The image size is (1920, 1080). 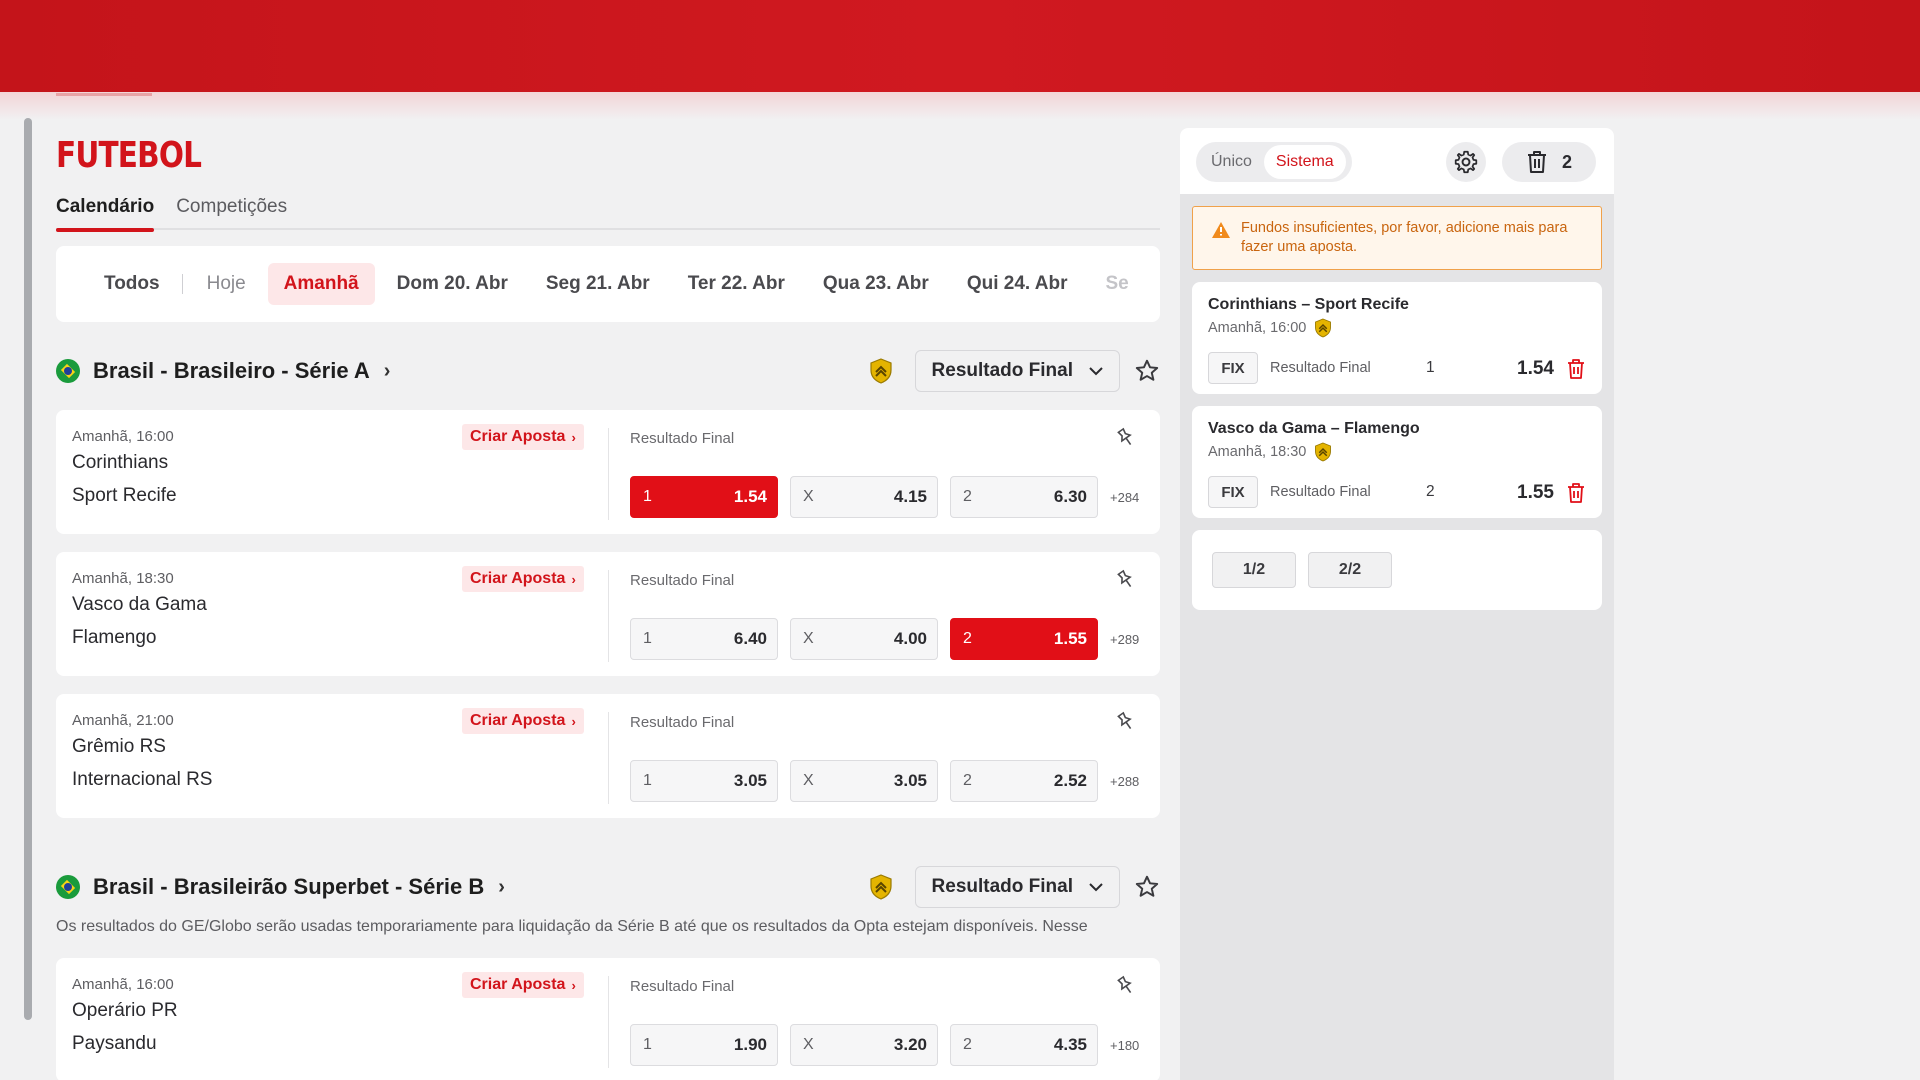 What do you see at coordinates (910, 496) in the screenshot?
I see `odd-value: 4.15` at bounding box center [910, 496].